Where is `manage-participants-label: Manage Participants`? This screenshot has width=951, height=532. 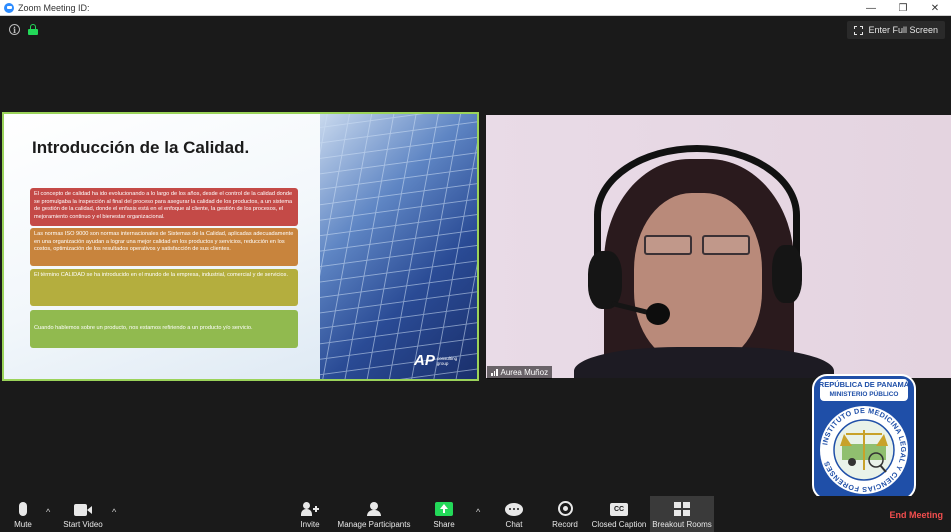
manage-participants-label: Manage Participants is located at coordinates (374, 524).